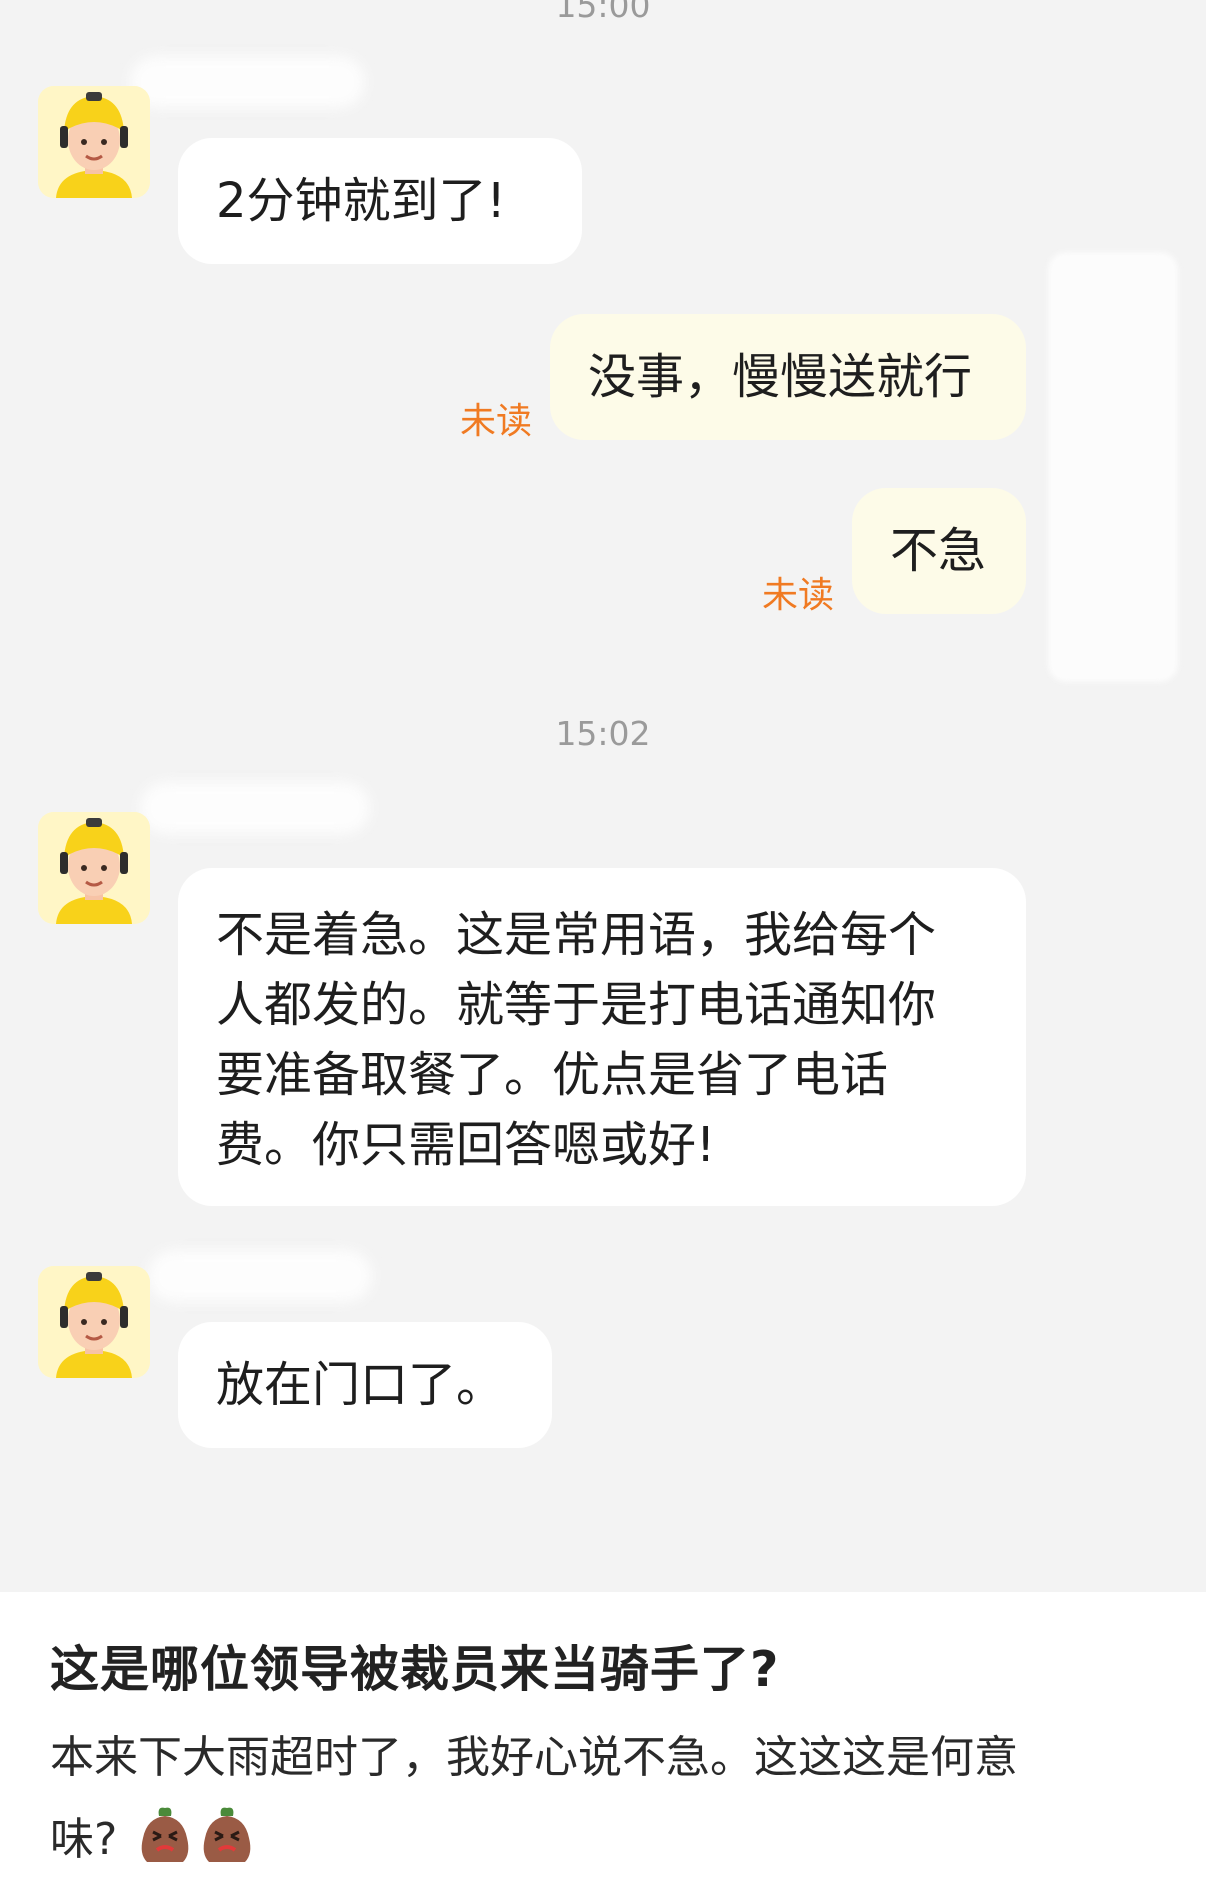 The height and width of the screenshot is (1888, 1206). What do you see at coordinates (84, 1839) in the screenshot?
I see `post-body-line: 味?` at bounding box center [84, 1839].